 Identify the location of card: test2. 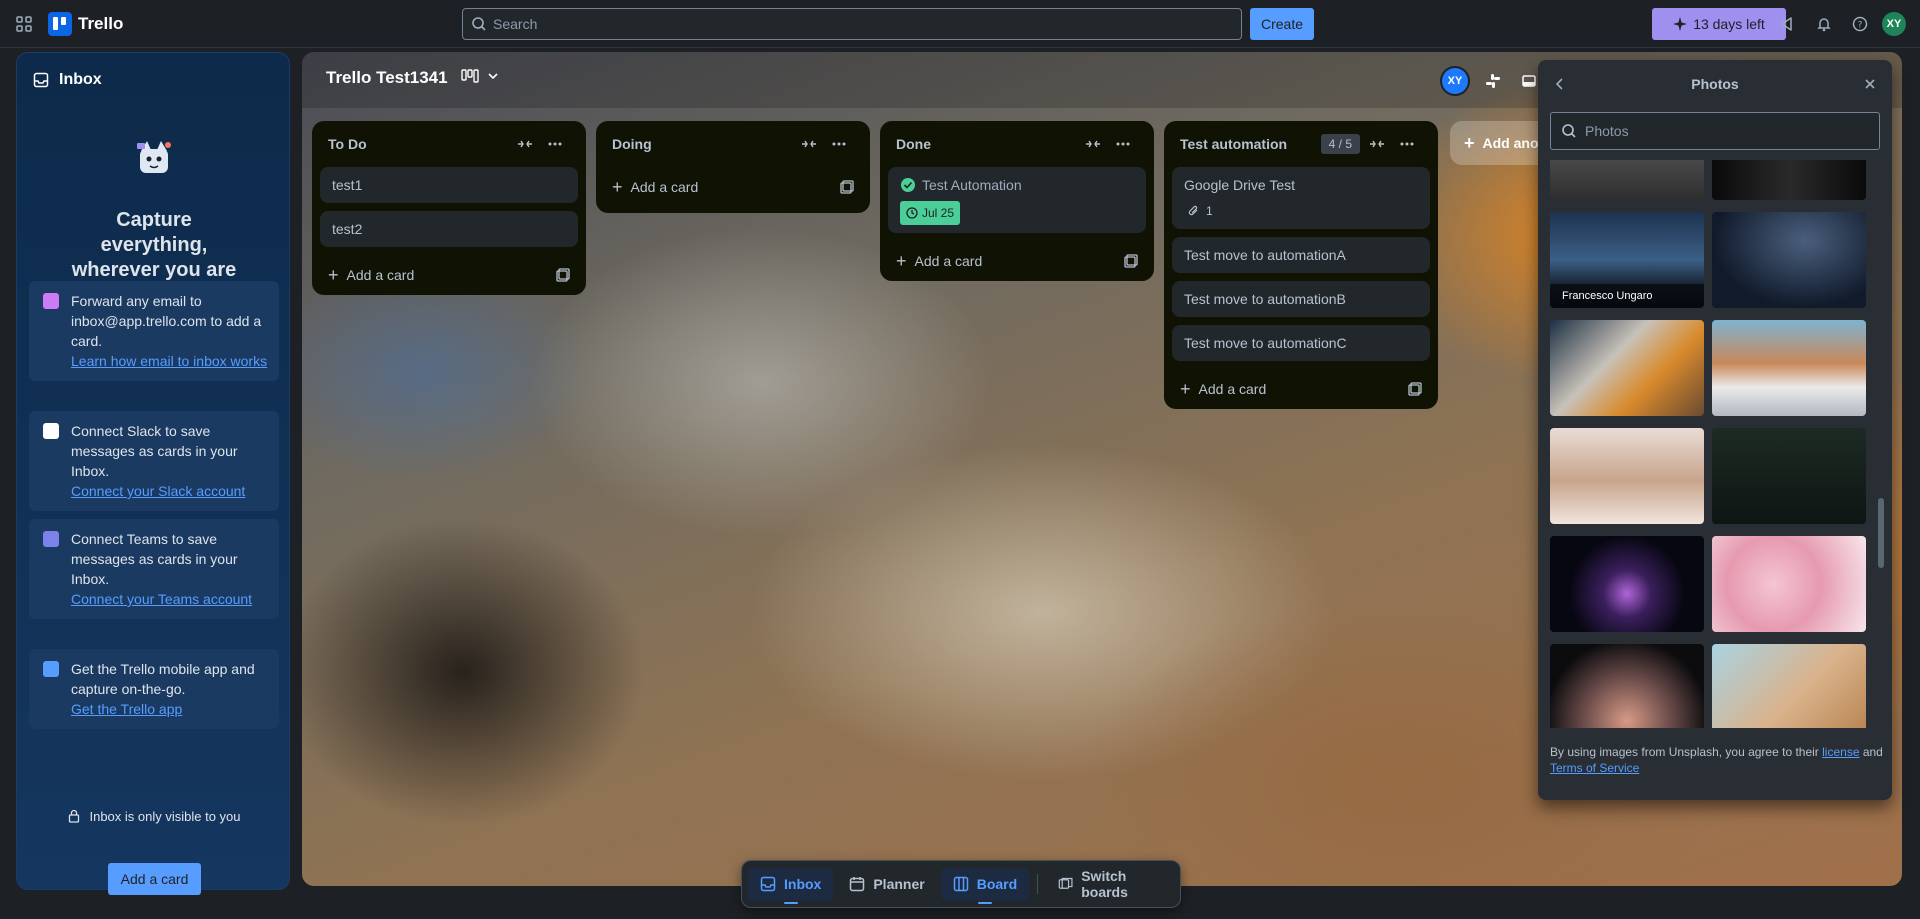
(449, 229).